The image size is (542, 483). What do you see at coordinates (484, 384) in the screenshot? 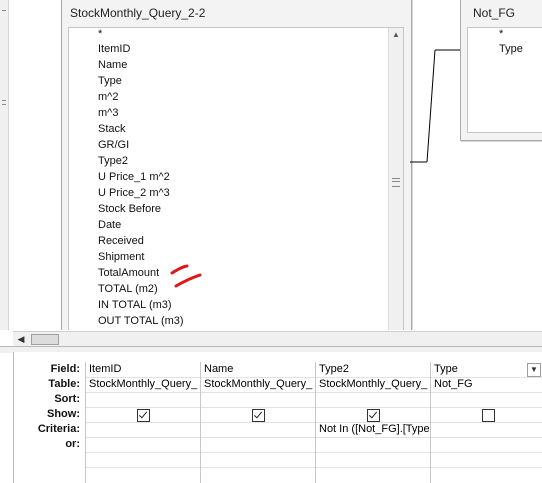
I see `grid-table-cell: Not_FG` at bounding box center [484, 384].